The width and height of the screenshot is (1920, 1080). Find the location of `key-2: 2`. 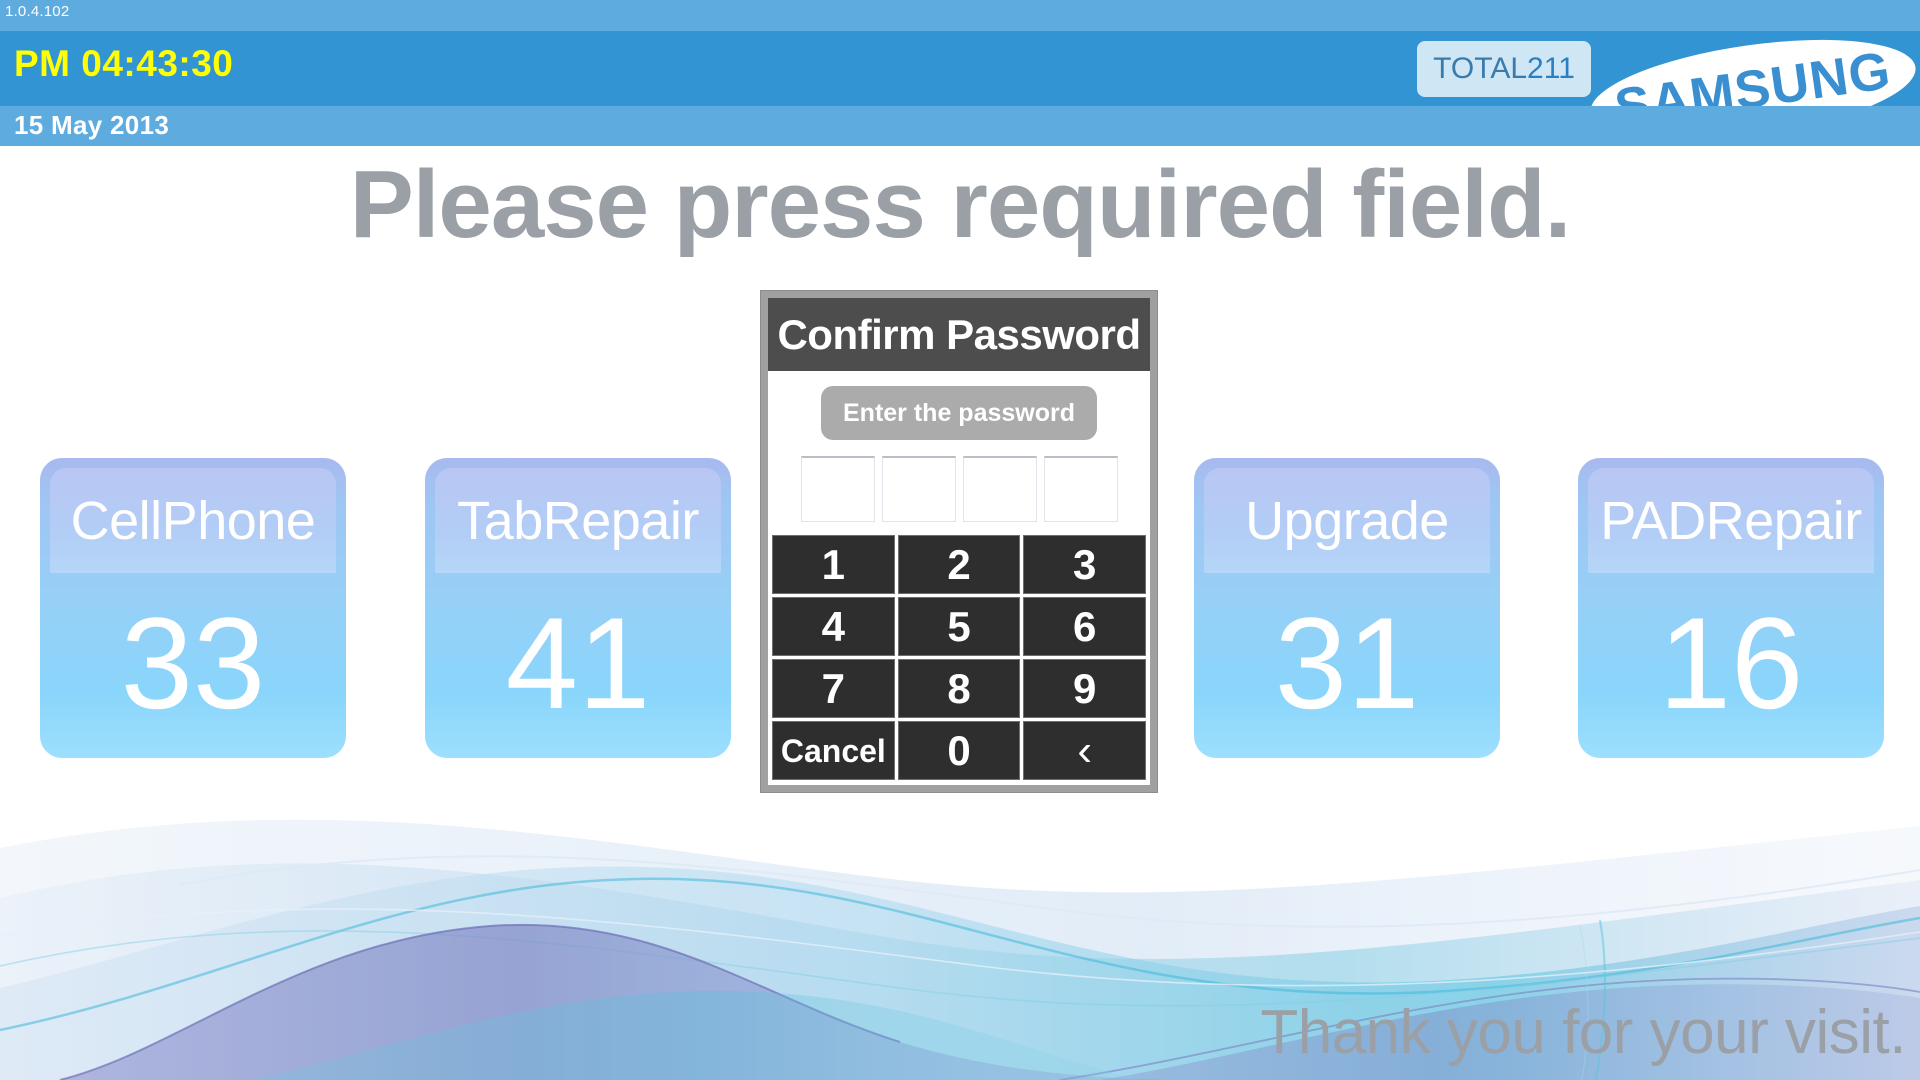

key-2: 2 is located at coordinates (959, 564).